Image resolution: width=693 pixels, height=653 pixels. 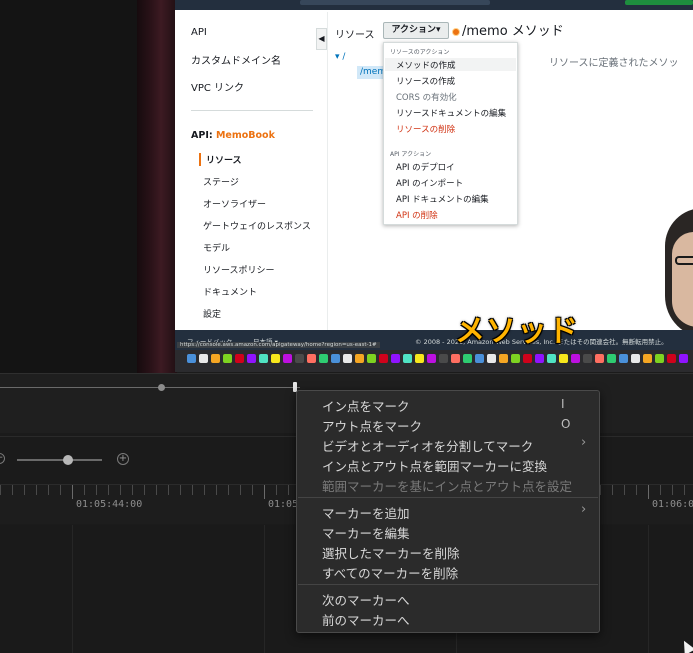 I want to click on aws-menu-create-resource: リソースの作成, so click(x=426, y=82).